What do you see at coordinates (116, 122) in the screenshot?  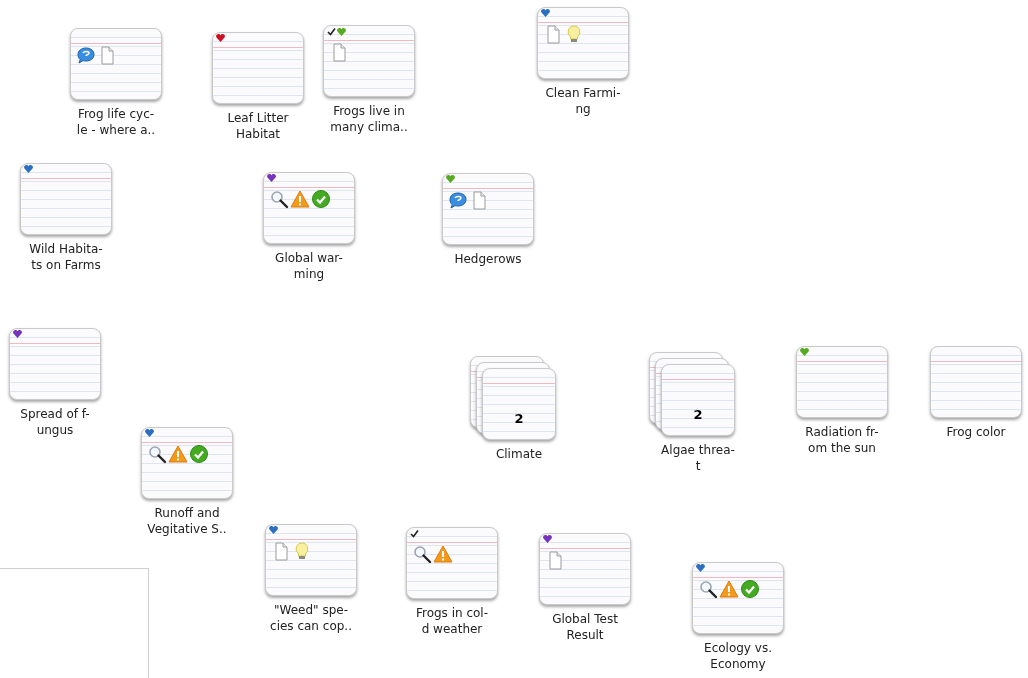 I see `card-label: Frog life cyc- le - where a..` at bounding box center [116, 122].